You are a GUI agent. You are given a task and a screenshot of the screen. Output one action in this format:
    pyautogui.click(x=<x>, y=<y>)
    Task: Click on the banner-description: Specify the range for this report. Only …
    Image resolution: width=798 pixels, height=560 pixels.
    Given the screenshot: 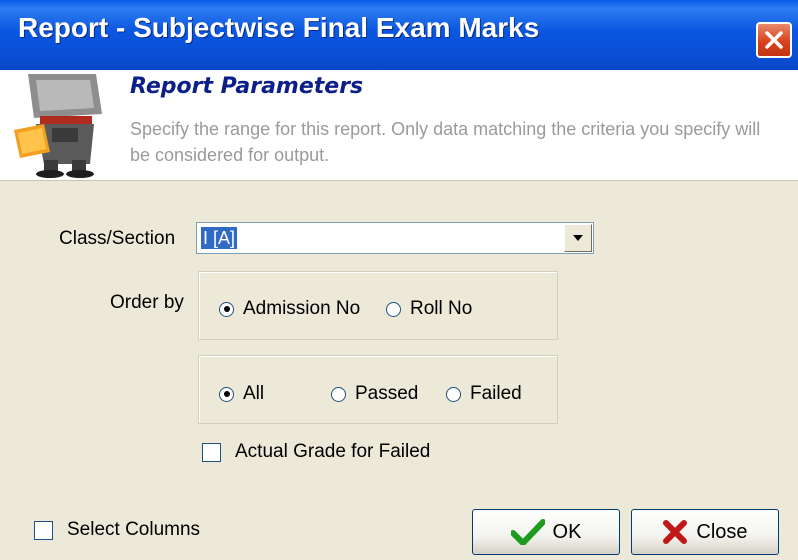 What is the action you would take?
    pyautogui.click(x=445, y=142)
    